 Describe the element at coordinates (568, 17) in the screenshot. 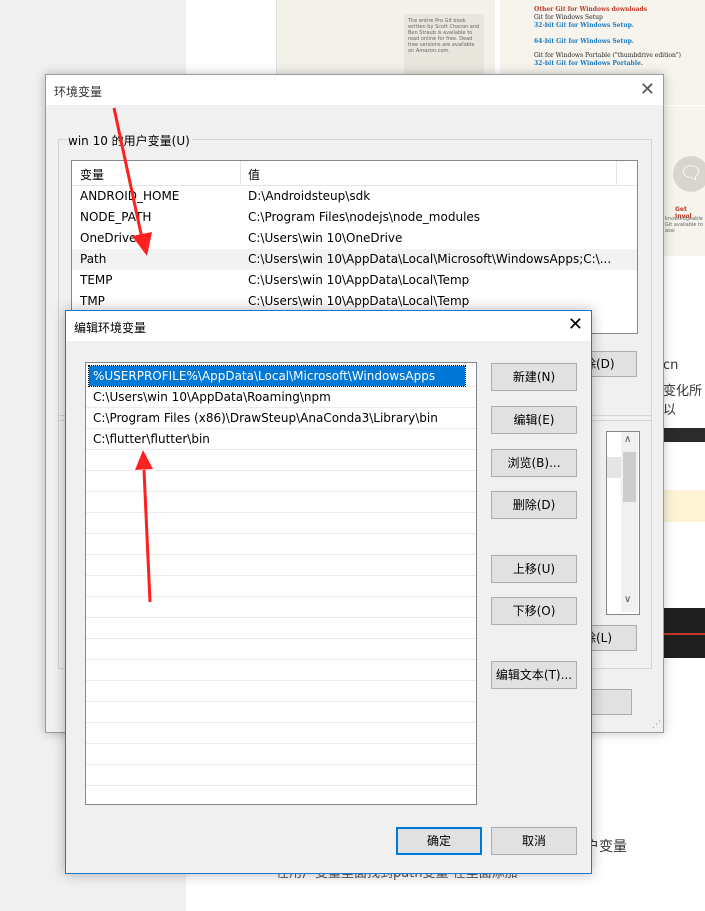

I see `downloads-setup: Git for Windows Setup` at that location.